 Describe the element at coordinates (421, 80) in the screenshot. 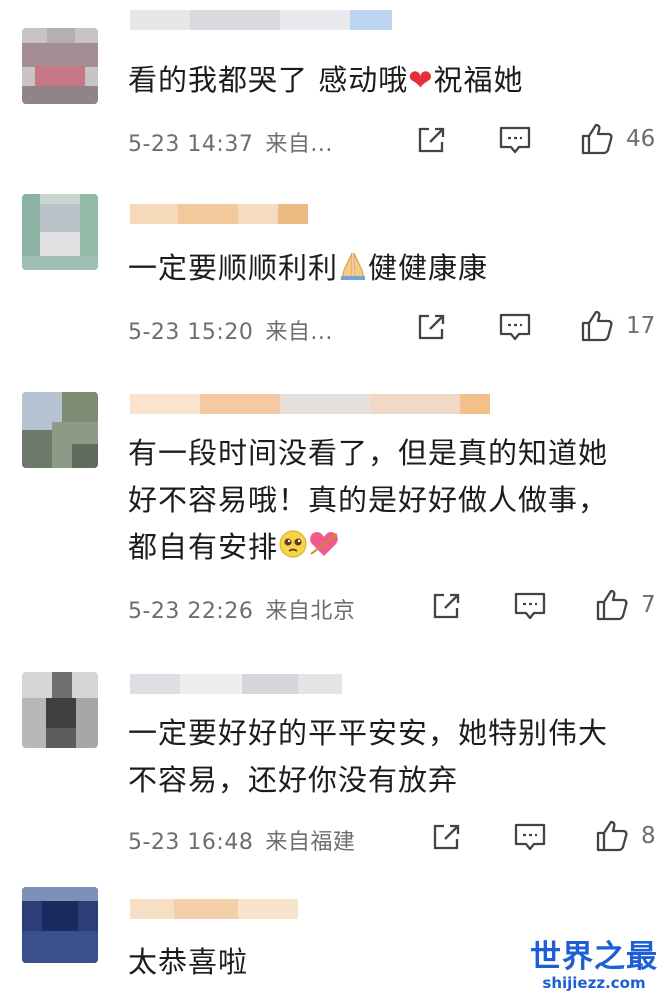

I see `heart-emoji: ❤` at that location.